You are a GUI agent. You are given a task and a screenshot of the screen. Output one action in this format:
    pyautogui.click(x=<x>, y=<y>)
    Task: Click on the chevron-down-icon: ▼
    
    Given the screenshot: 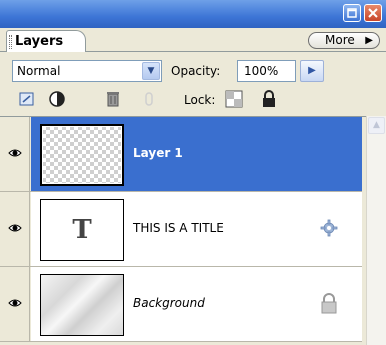 What is the action you would take?
    pyautogui.click(x=151, y=71)
    